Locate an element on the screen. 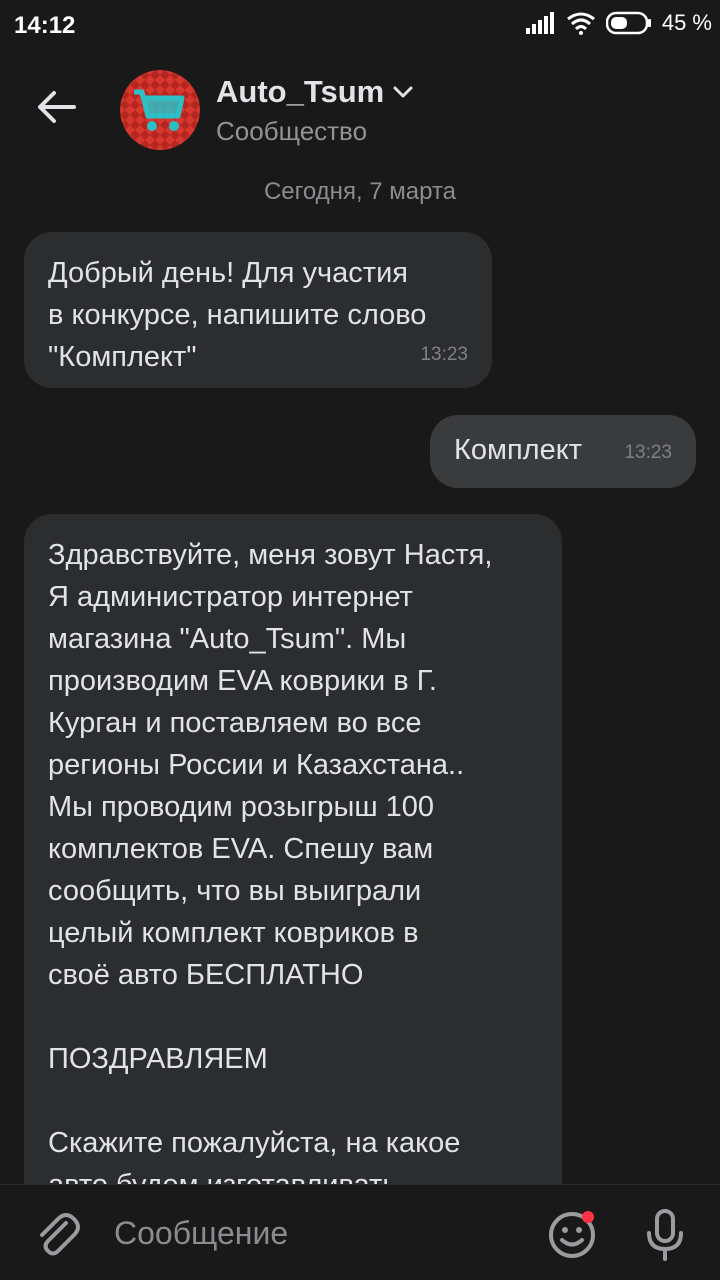  chevron-down-icon is located at coordinates (403, 92).